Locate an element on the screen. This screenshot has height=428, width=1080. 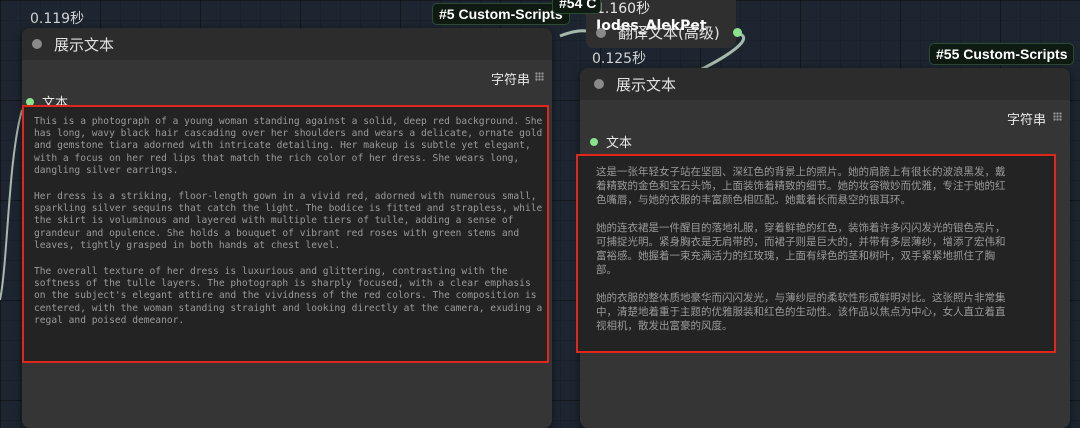
output-grip-icon is located at coordinates (539, 76).